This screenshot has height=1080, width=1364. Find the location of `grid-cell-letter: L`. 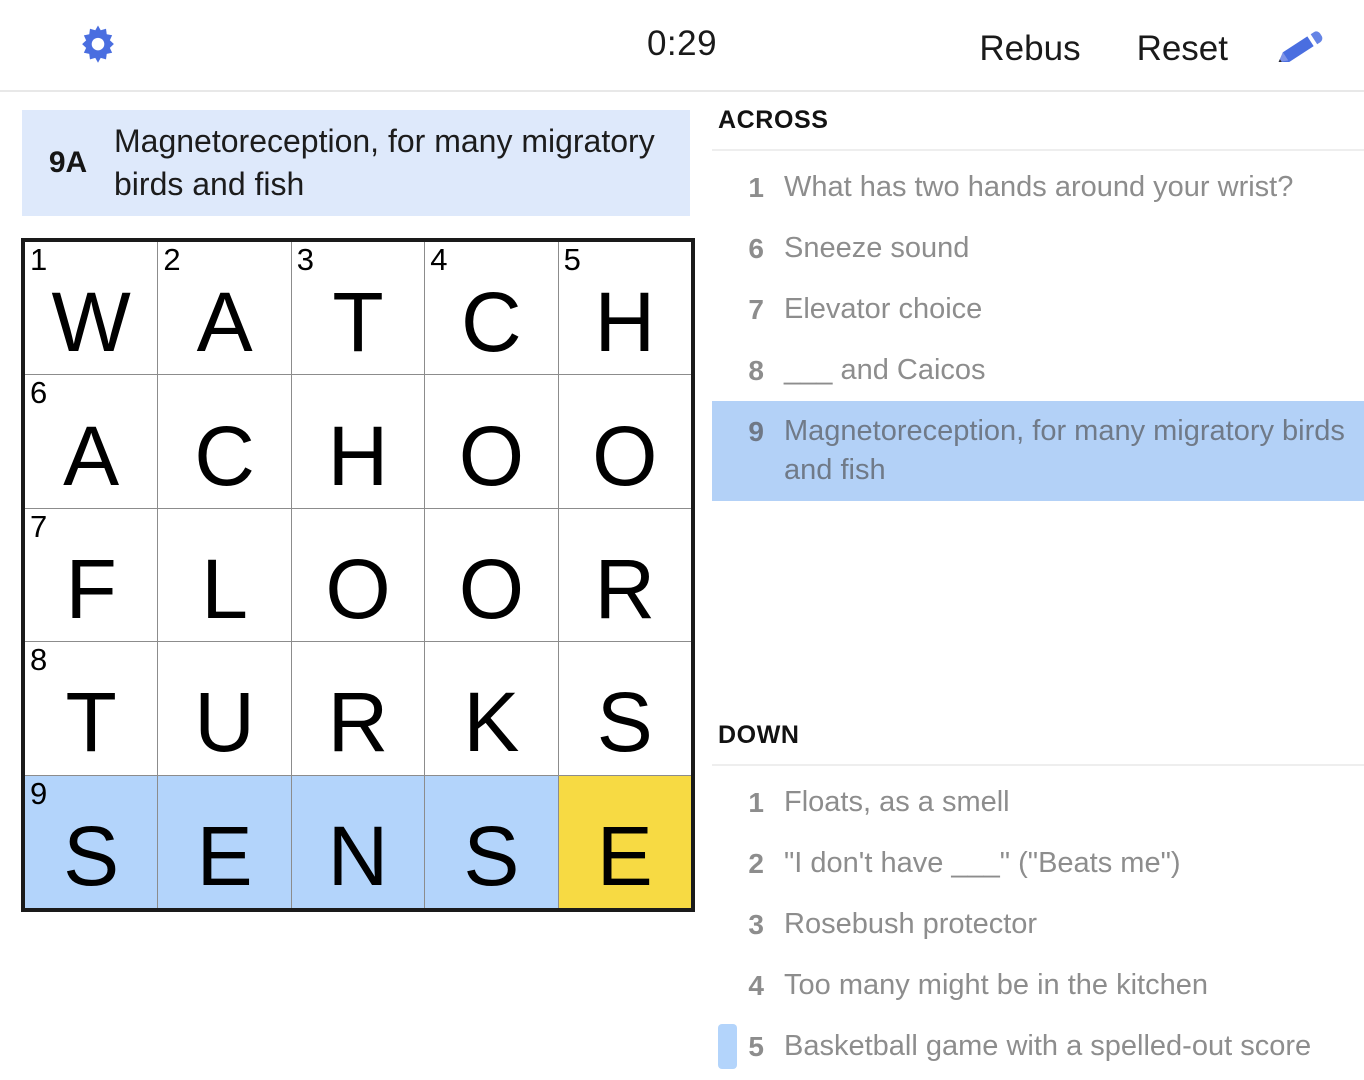

grid-cell-letter: L is located at coordinates (224, 588).